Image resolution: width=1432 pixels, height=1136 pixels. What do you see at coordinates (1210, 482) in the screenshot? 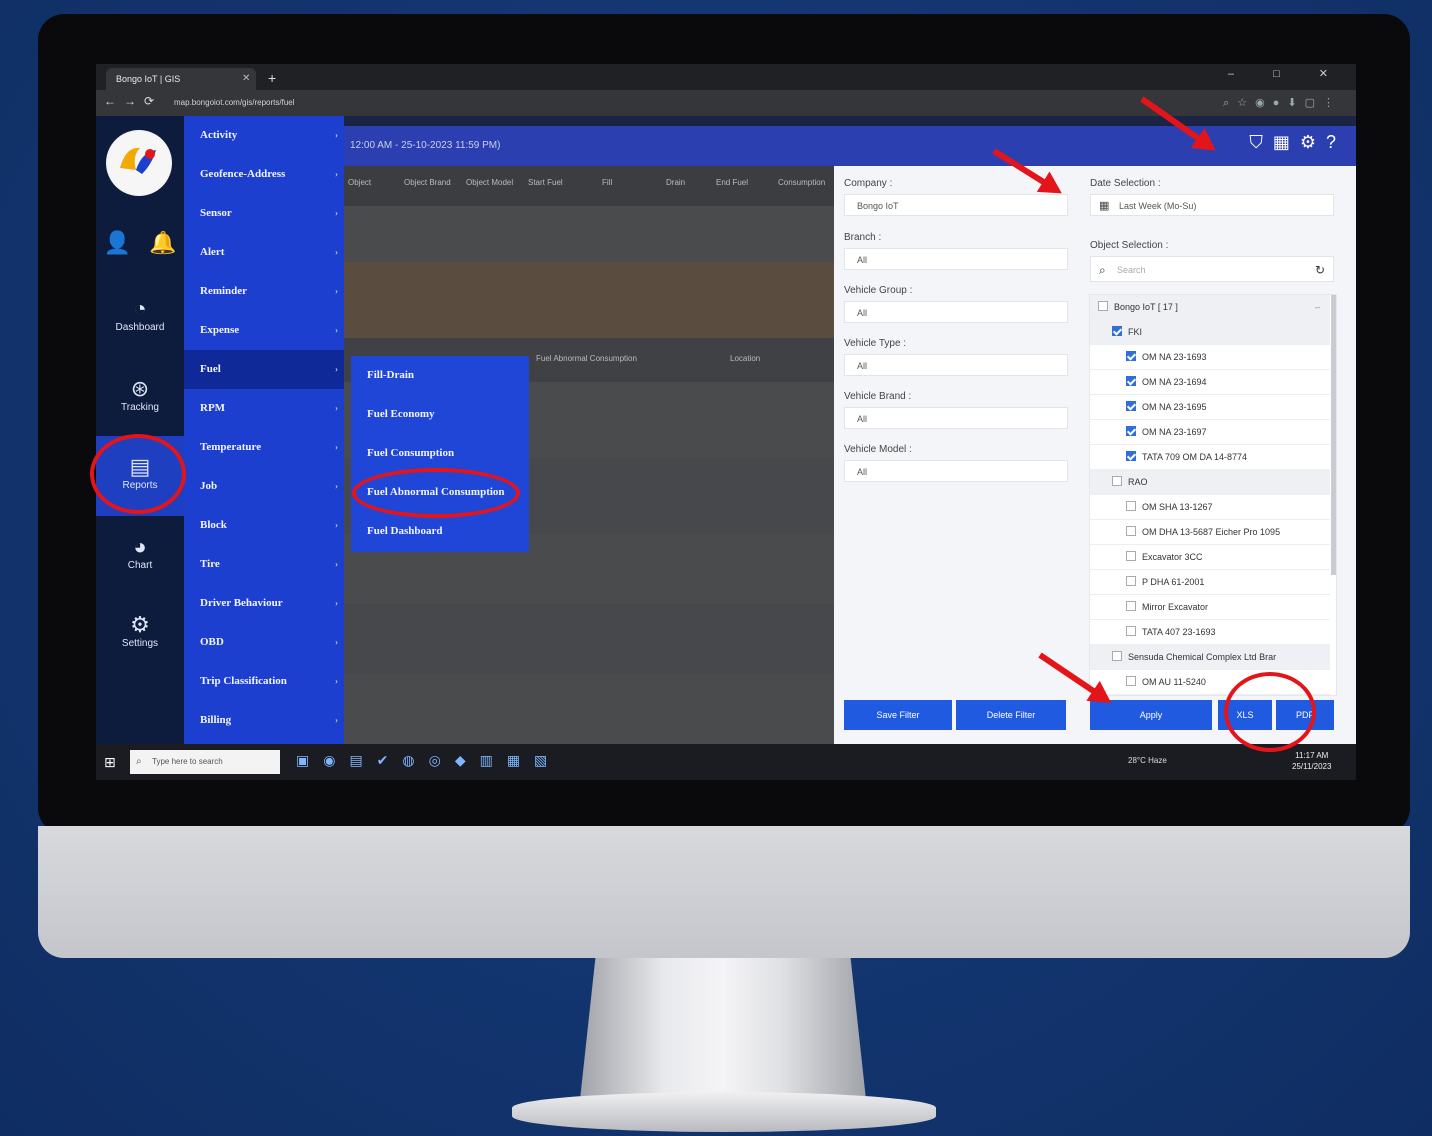
I see `tree-row: RAO` at bounding box center [1210, 482].